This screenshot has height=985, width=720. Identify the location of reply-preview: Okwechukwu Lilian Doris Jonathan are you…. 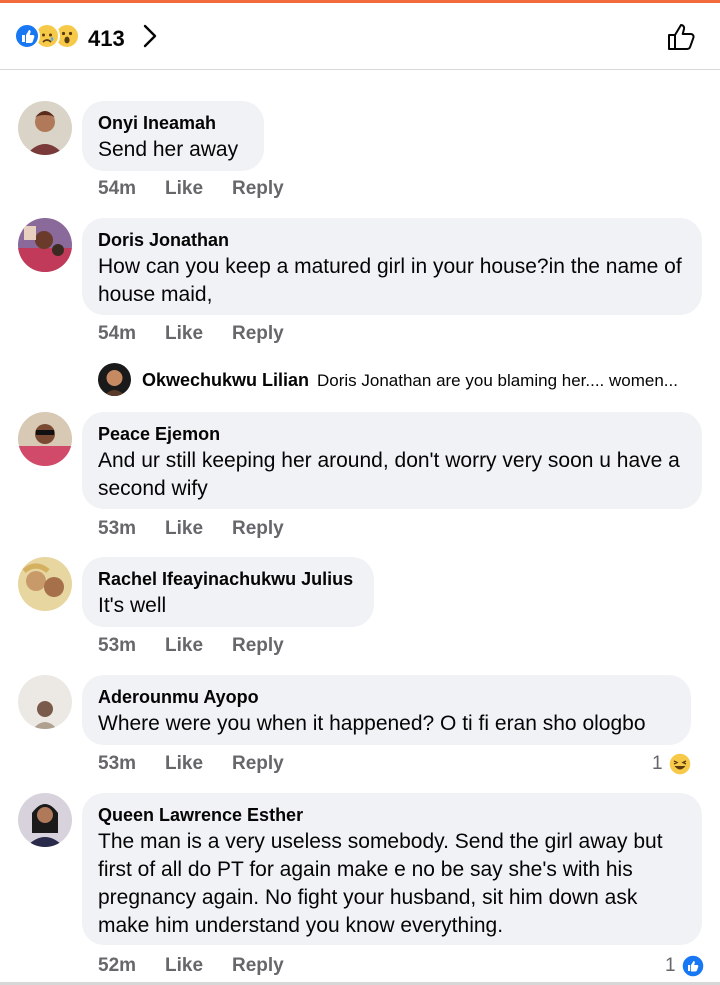
(403, 380).